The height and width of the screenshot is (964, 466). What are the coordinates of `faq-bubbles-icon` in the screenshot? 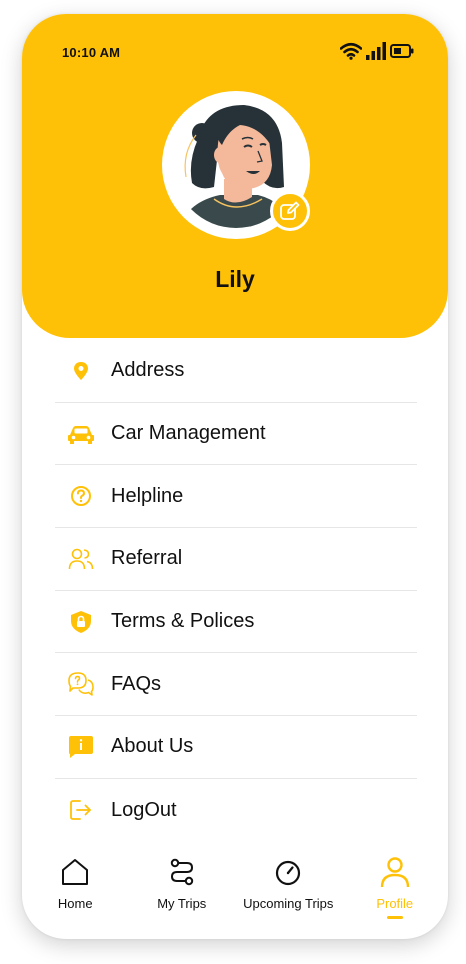 It's located at (83, 684).